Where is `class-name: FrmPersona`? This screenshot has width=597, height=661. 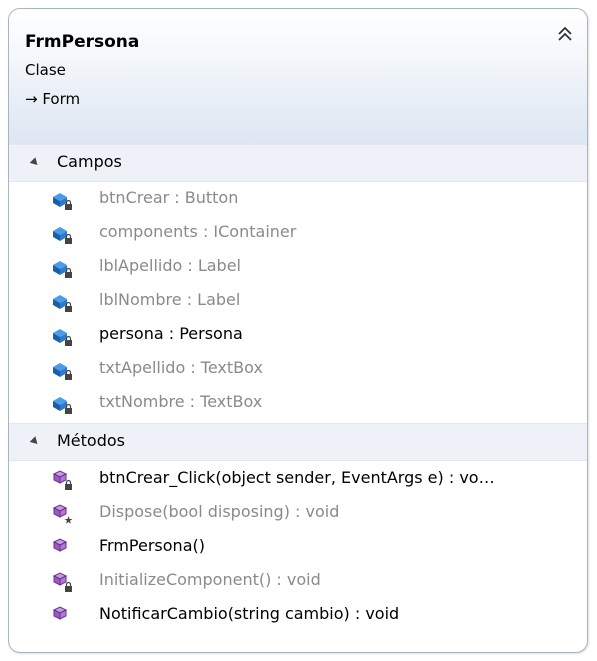
class-name: FrmPersona is located at coordinates (82, 42).